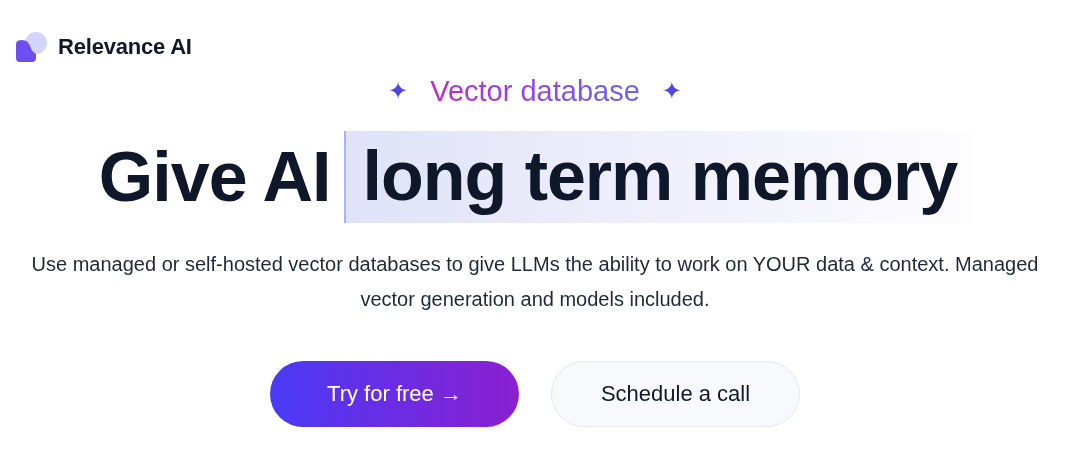 The height and width of the screenshot is (470, 1070). What do you see at coordinates (31, 47) in the screenshot?
I see `logo-icon` at bounding box center [31, 47].